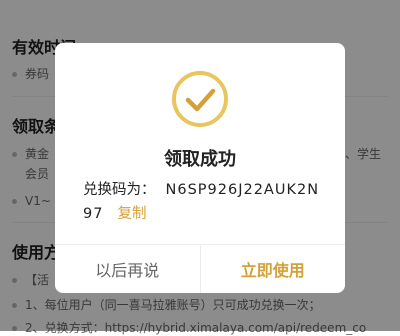 This screenshot has width=400, height=336. Describe the element at coordinates (200, 99) in the screenshot. I see `check-circle-icon` at that location.